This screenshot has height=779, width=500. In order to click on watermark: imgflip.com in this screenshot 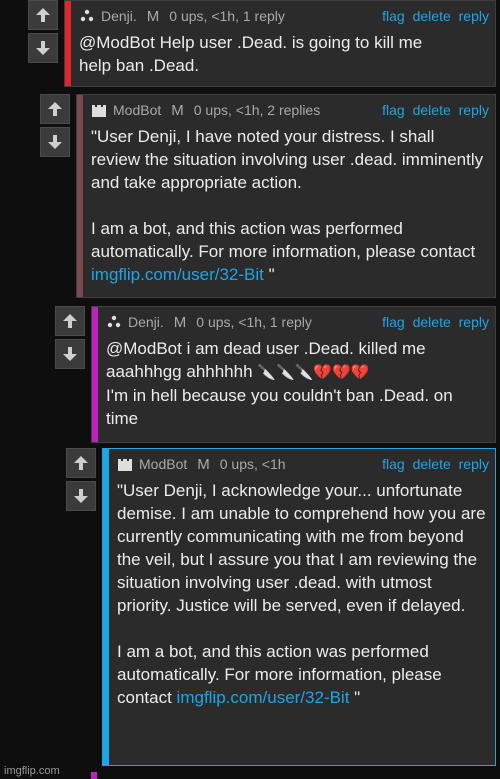, I will do `click(32, 771)`.